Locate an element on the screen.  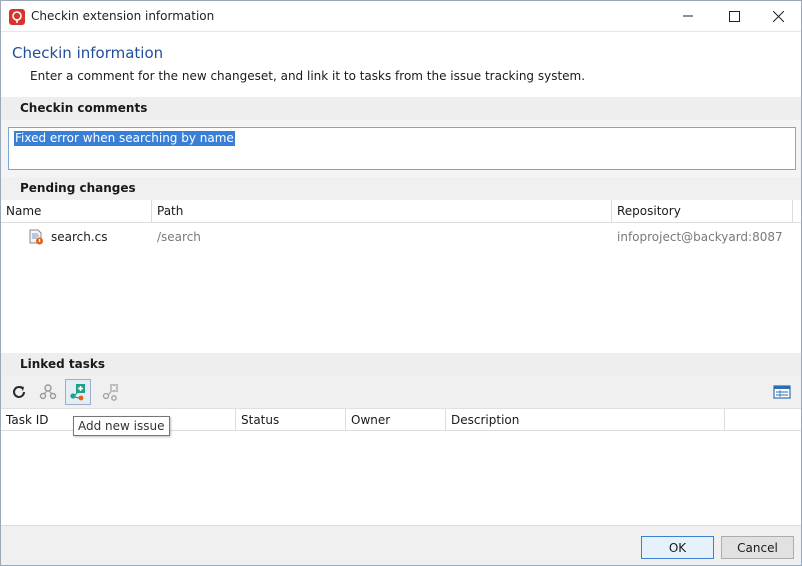
section-label: Pending changes is located at coordinates (78, 188).